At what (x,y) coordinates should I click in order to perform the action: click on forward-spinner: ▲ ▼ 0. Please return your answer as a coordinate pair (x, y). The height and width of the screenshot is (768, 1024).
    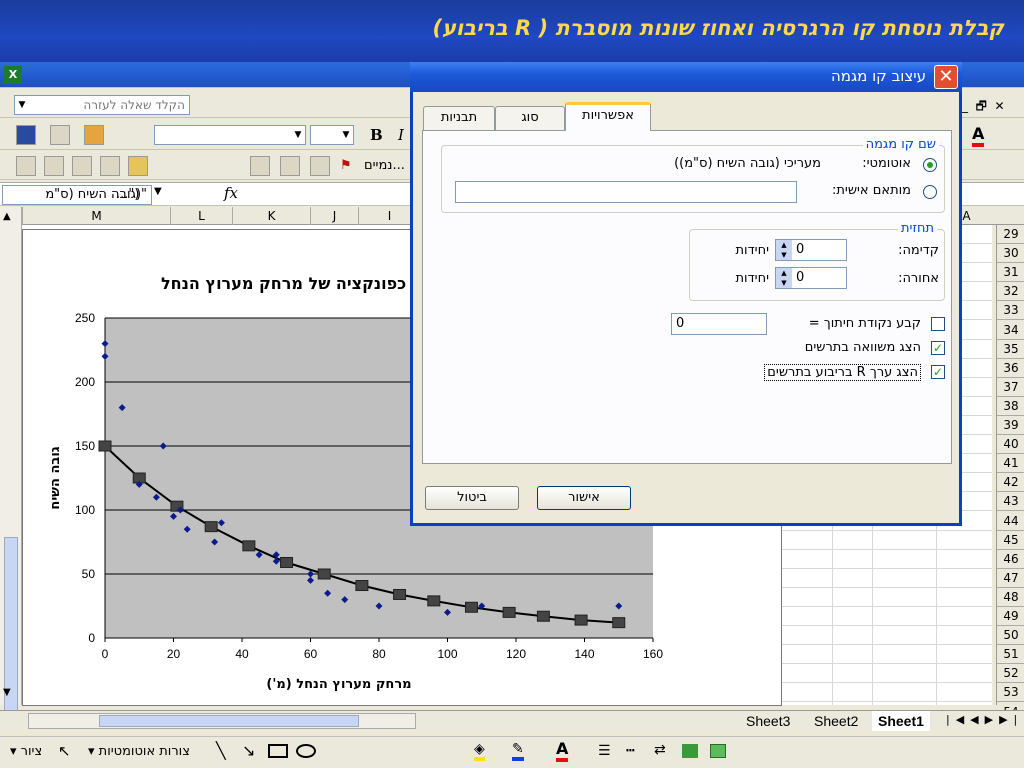
    Looking at the image, I should click on (811, 250).